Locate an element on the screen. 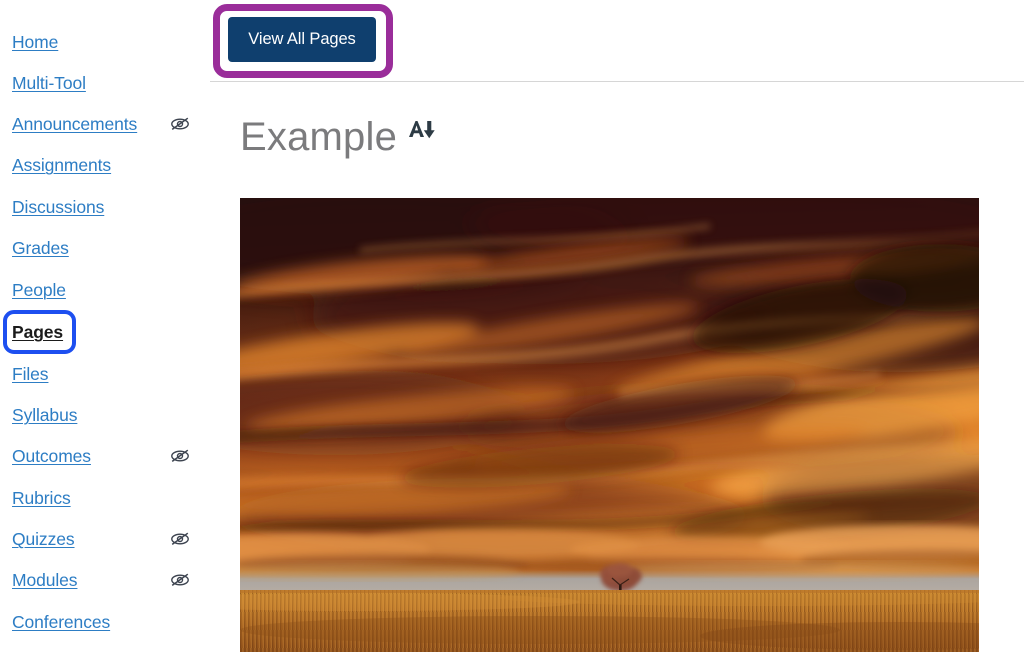 The height and width of the screenshot is (652, 1024). sidebar-item-rubrics: Rubrics is located at coordinates (41, 498).